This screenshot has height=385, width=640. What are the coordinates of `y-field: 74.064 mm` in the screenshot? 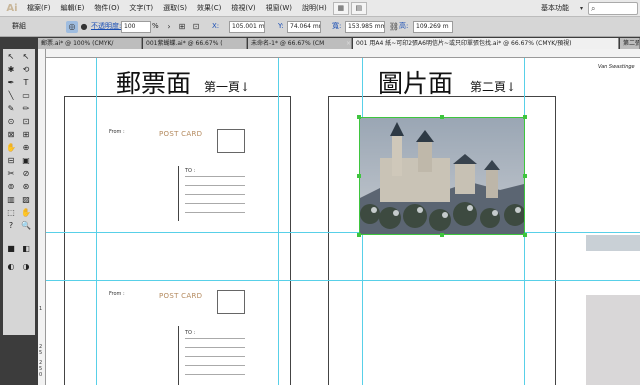 It's located at (304, 27).